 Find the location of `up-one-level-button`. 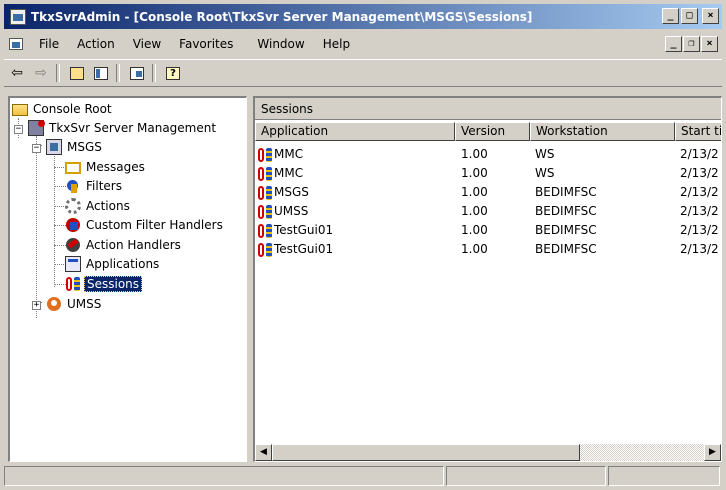

up-one-level-button is located at coordinates (77, 73).